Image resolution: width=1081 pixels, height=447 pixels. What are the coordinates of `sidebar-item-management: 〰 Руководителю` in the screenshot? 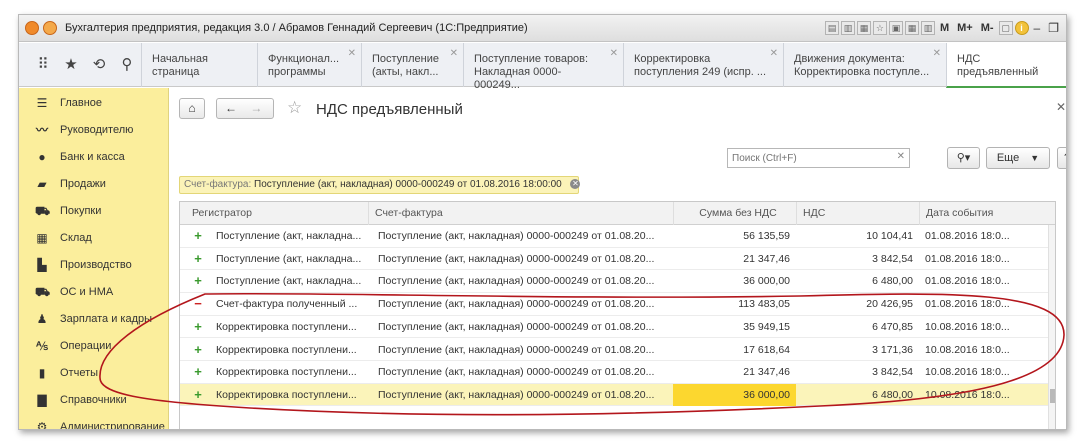 It's located at (94, 131).